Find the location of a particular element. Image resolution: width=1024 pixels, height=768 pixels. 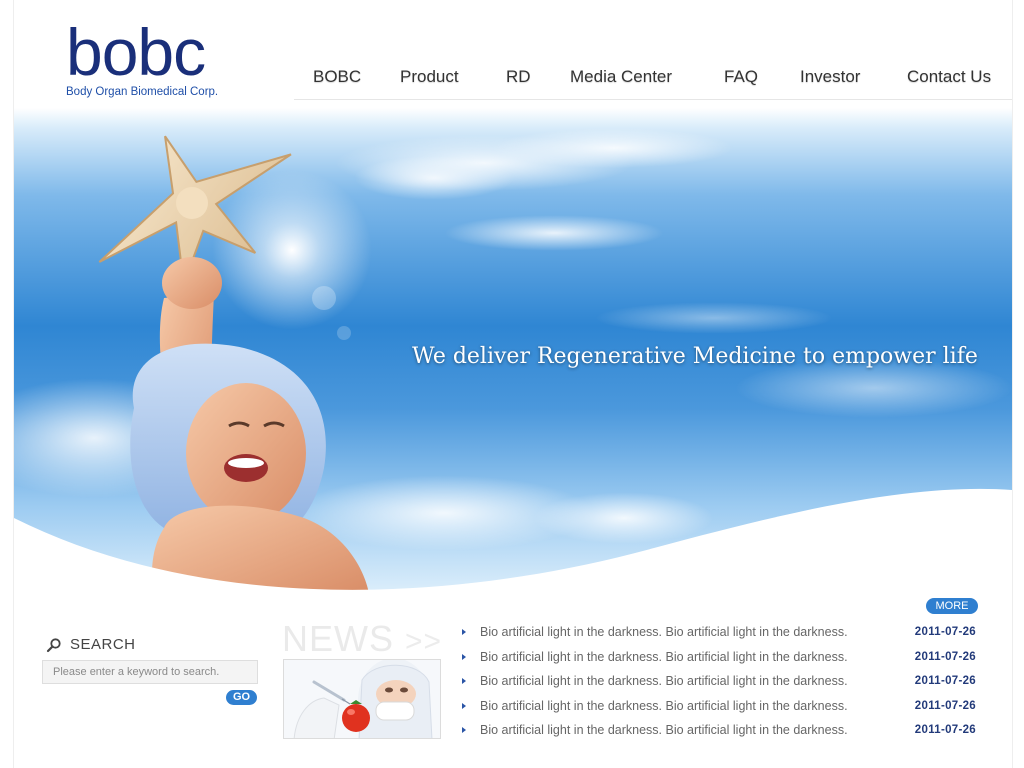

nav-item-rd: RD is located at coordinates (518, 77).